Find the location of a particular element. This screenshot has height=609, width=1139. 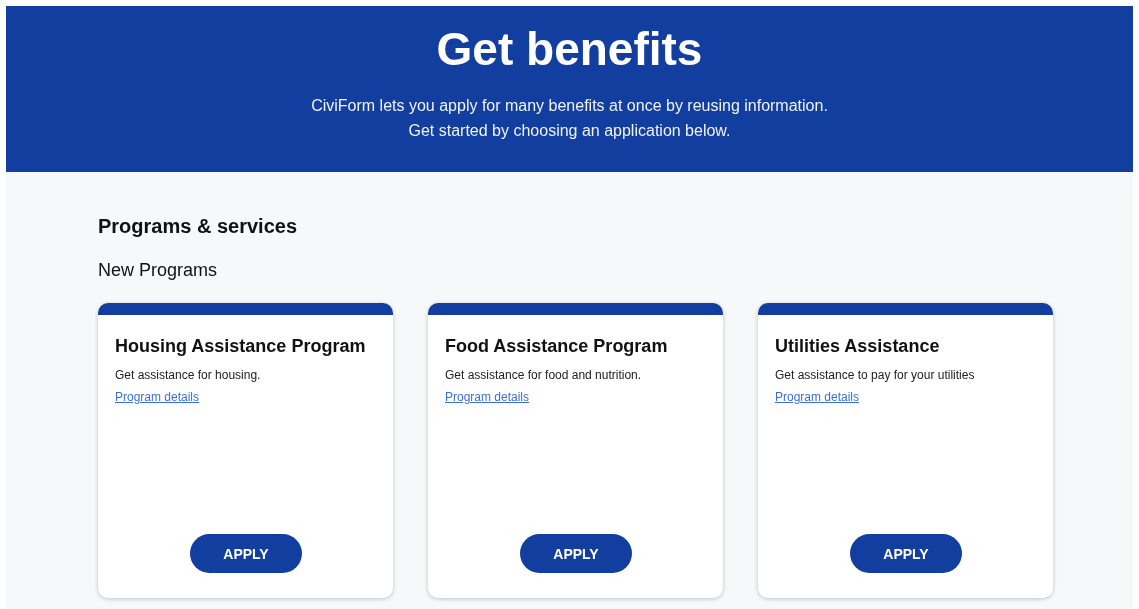

program-description: Get assistance for housing. is located at coordinates (188, 375).